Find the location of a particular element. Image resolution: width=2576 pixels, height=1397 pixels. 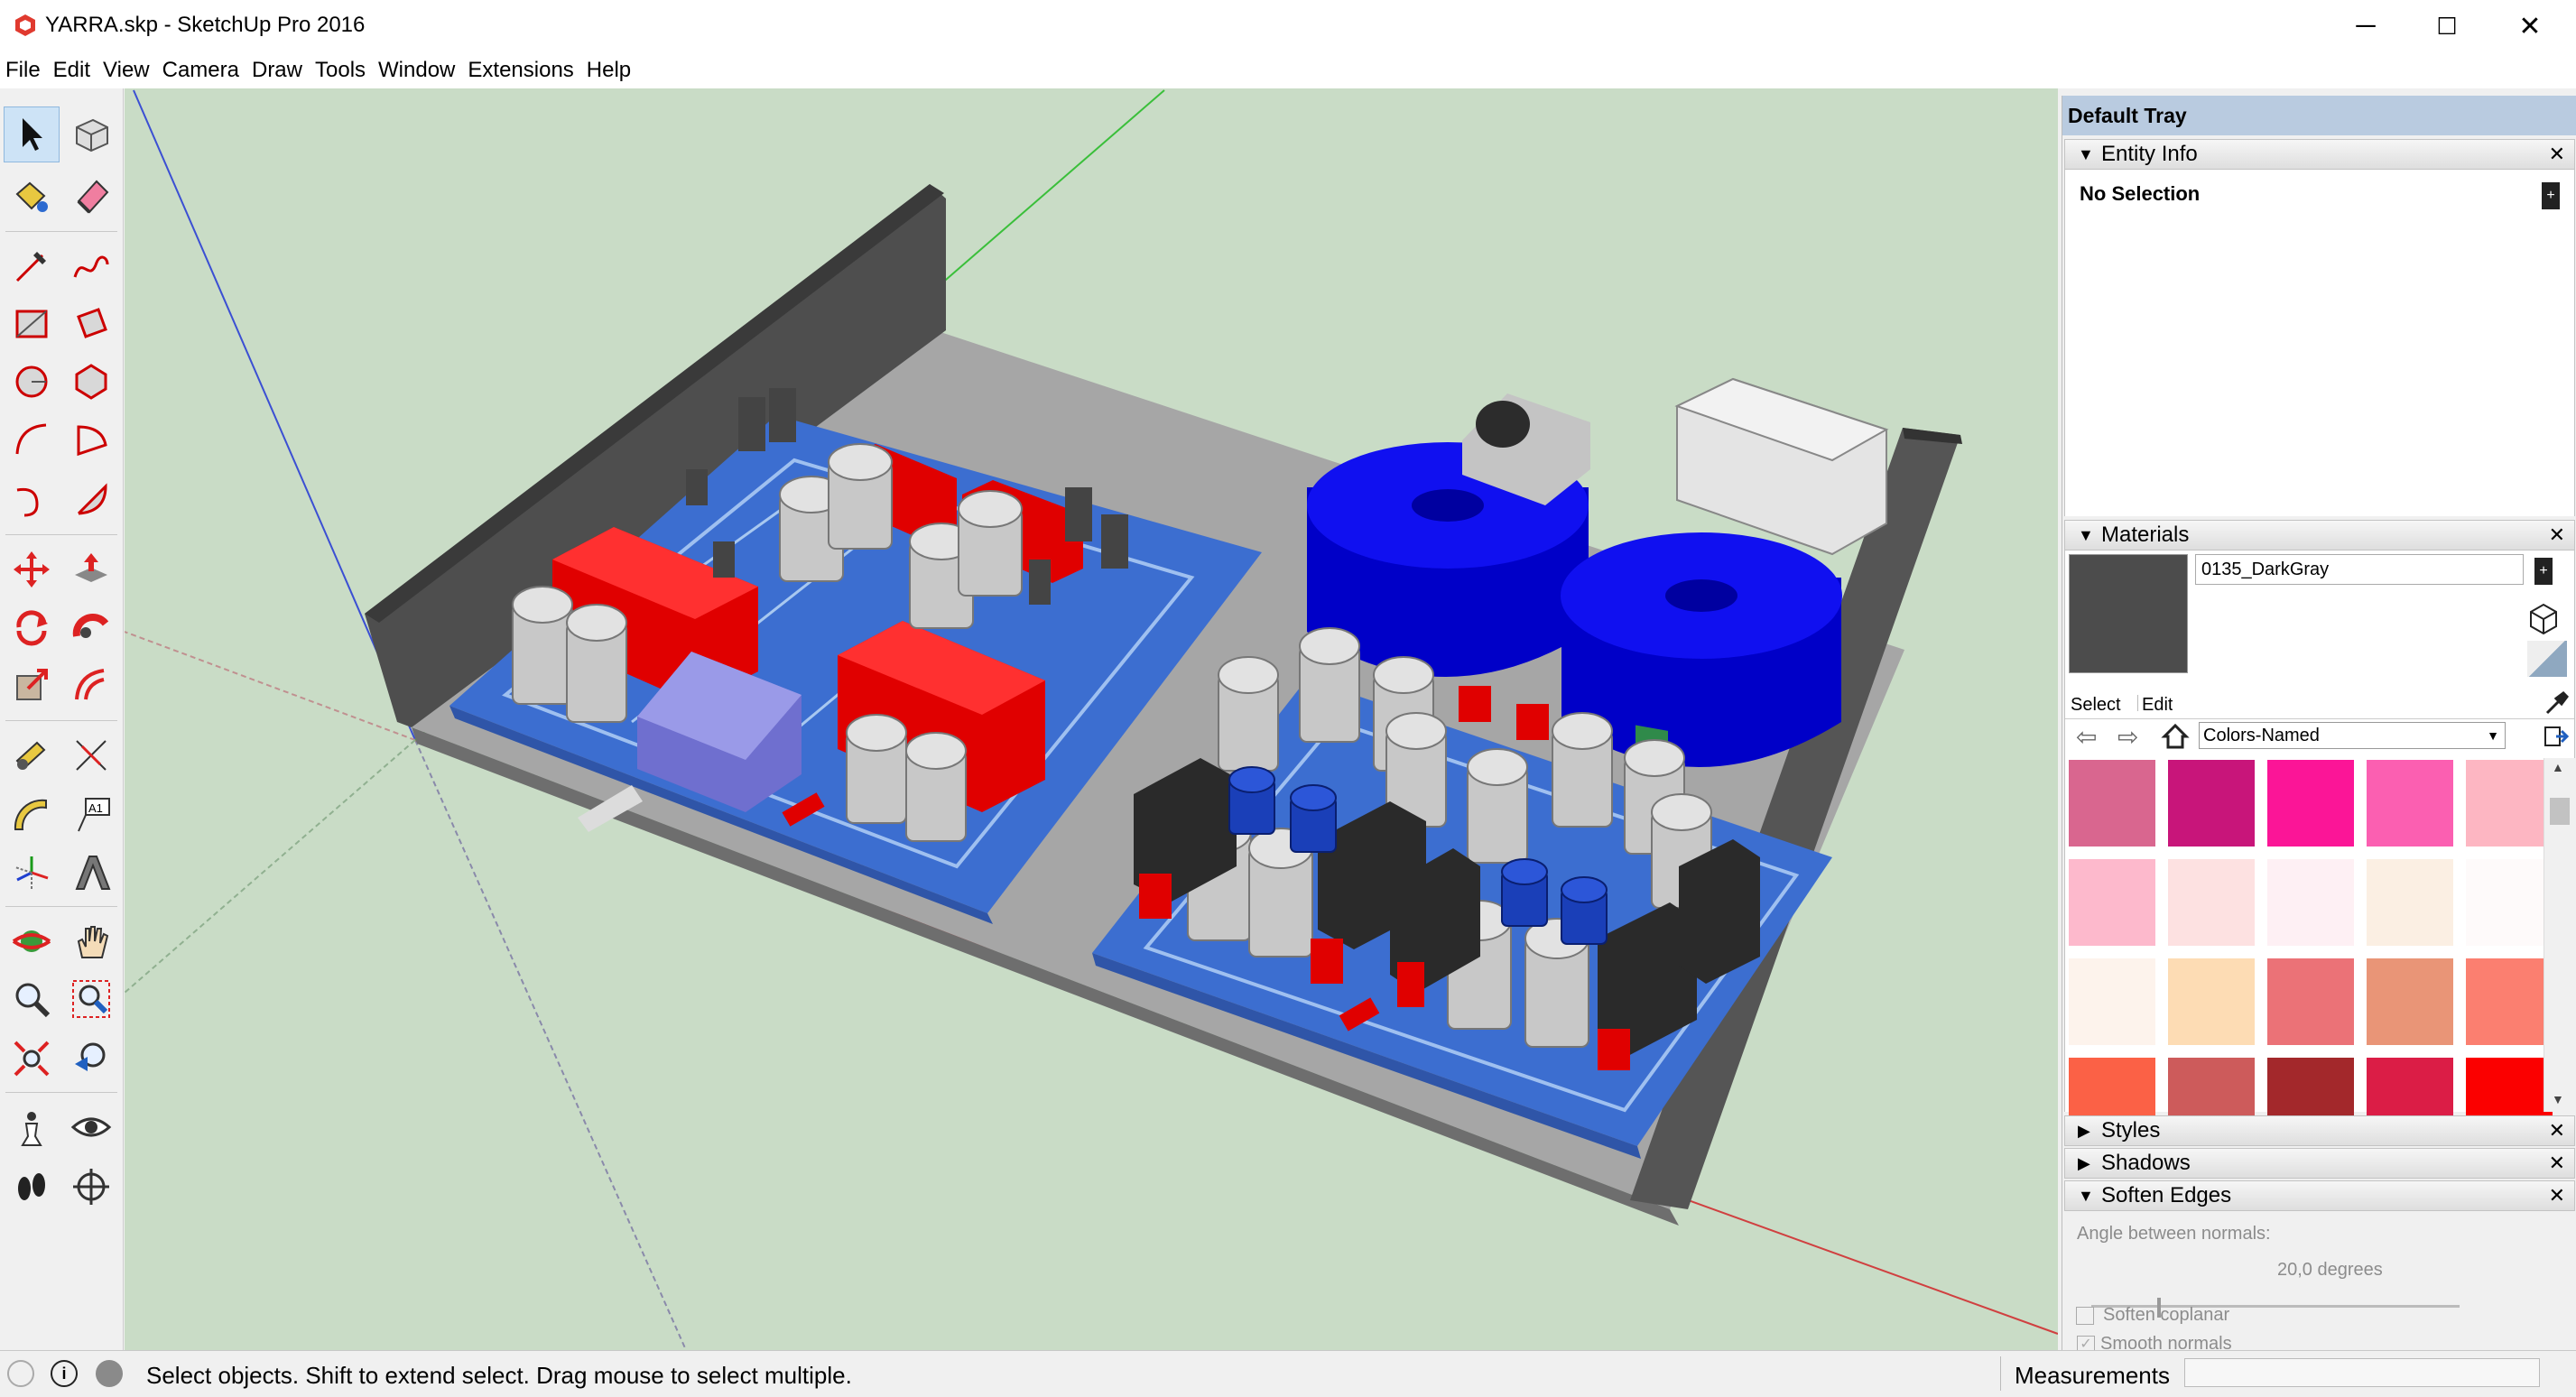

menu-edit: Edit is located at coordinates (72, 70).